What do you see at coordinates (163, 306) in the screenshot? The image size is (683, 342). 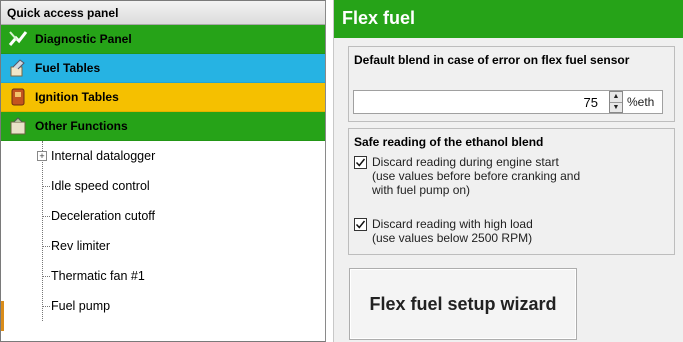 I see `tree-item-fuel-pump: Fuel pump` at bounding box center [163, 306].